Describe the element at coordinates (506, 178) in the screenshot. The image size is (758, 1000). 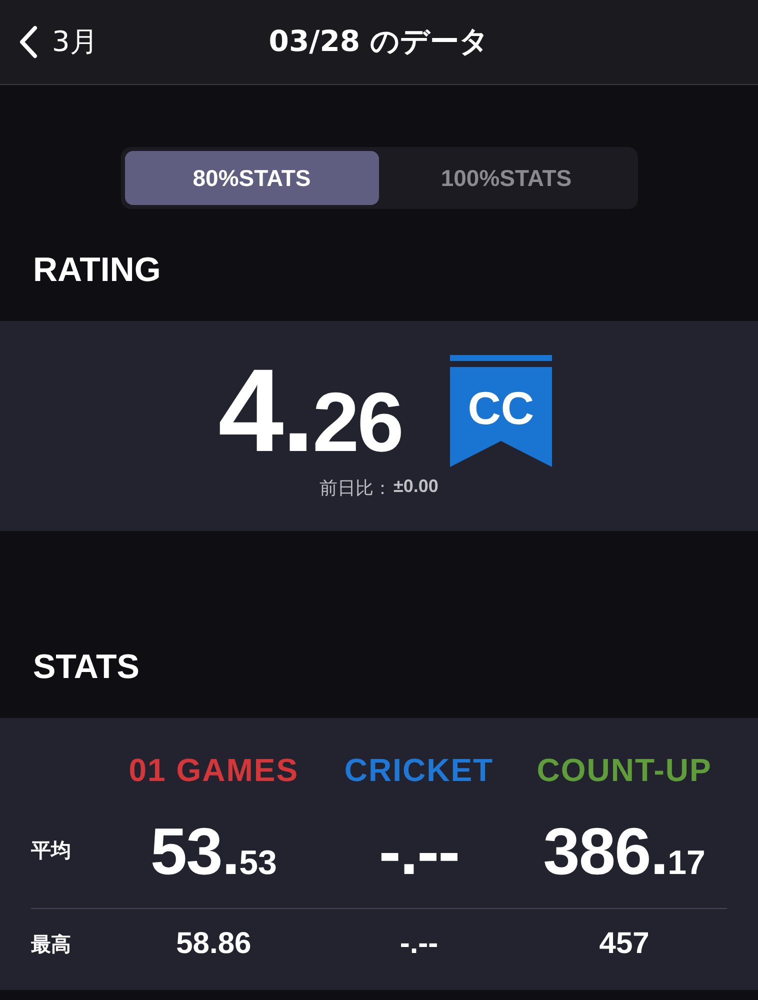
I see `segment-tab: 100%STATS` at that location.